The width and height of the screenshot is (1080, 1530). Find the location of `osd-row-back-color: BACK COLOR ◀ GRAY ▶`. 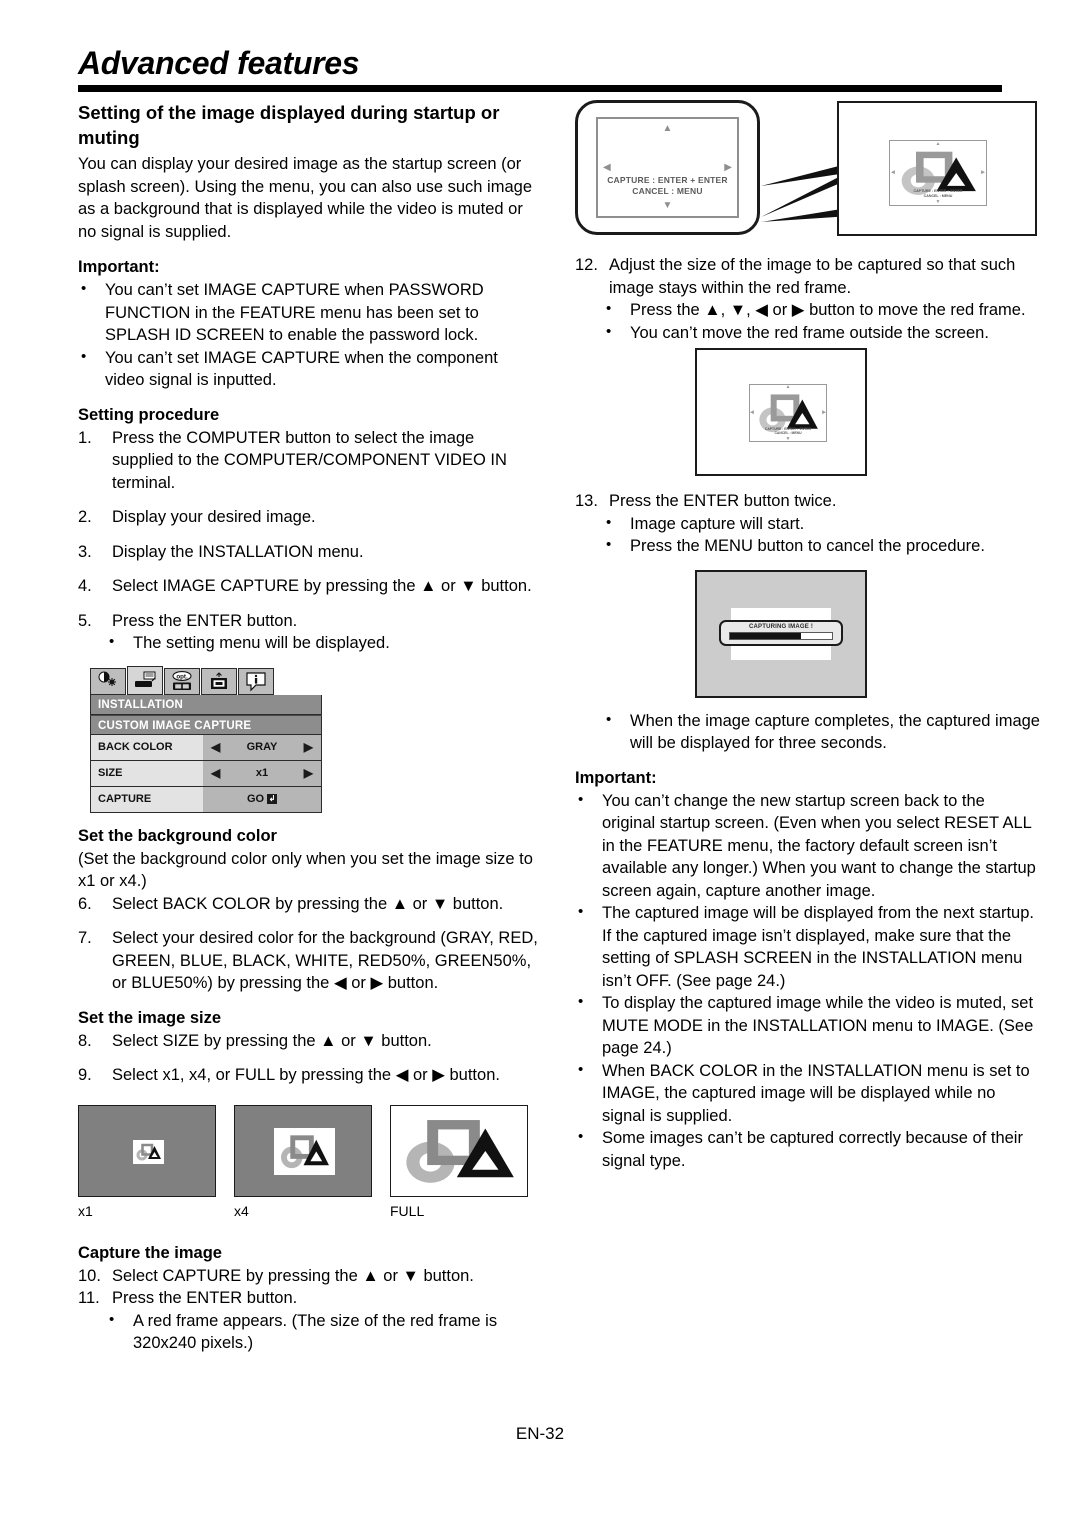

osd-row-back-color: BACK COLOR ◀ GRAY ▶ is located at coordinates (206, 747).